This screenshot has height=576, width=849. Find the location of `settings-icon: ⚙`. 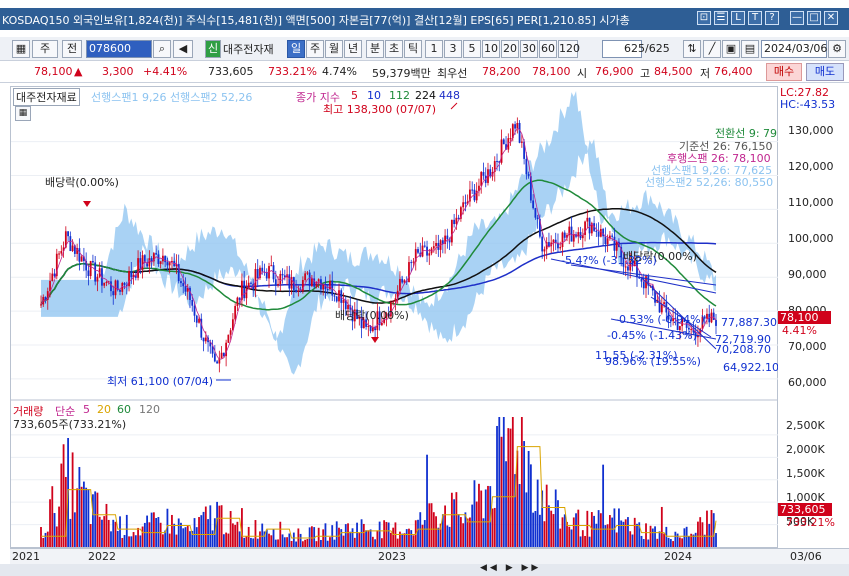

settings-icon: ⚙ is located at coordinates (837, 49).